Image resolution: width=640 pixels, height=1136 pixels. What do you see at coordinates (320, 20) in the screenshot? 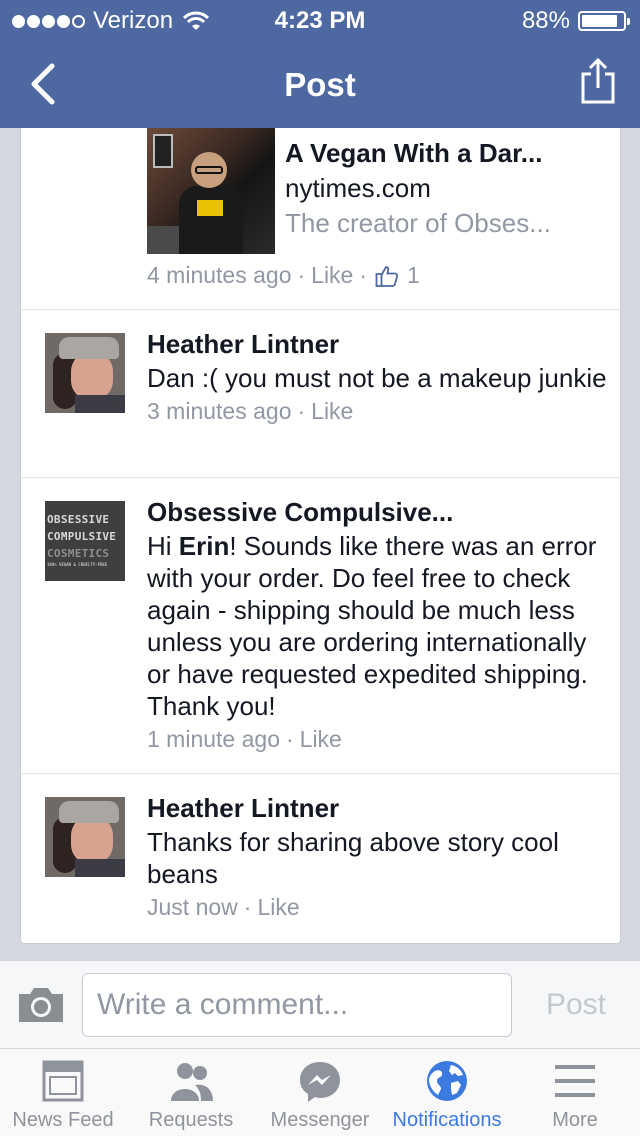
I see `status-bar: Verizon 4:23 PM 88%` at bounding box center [320, 20].